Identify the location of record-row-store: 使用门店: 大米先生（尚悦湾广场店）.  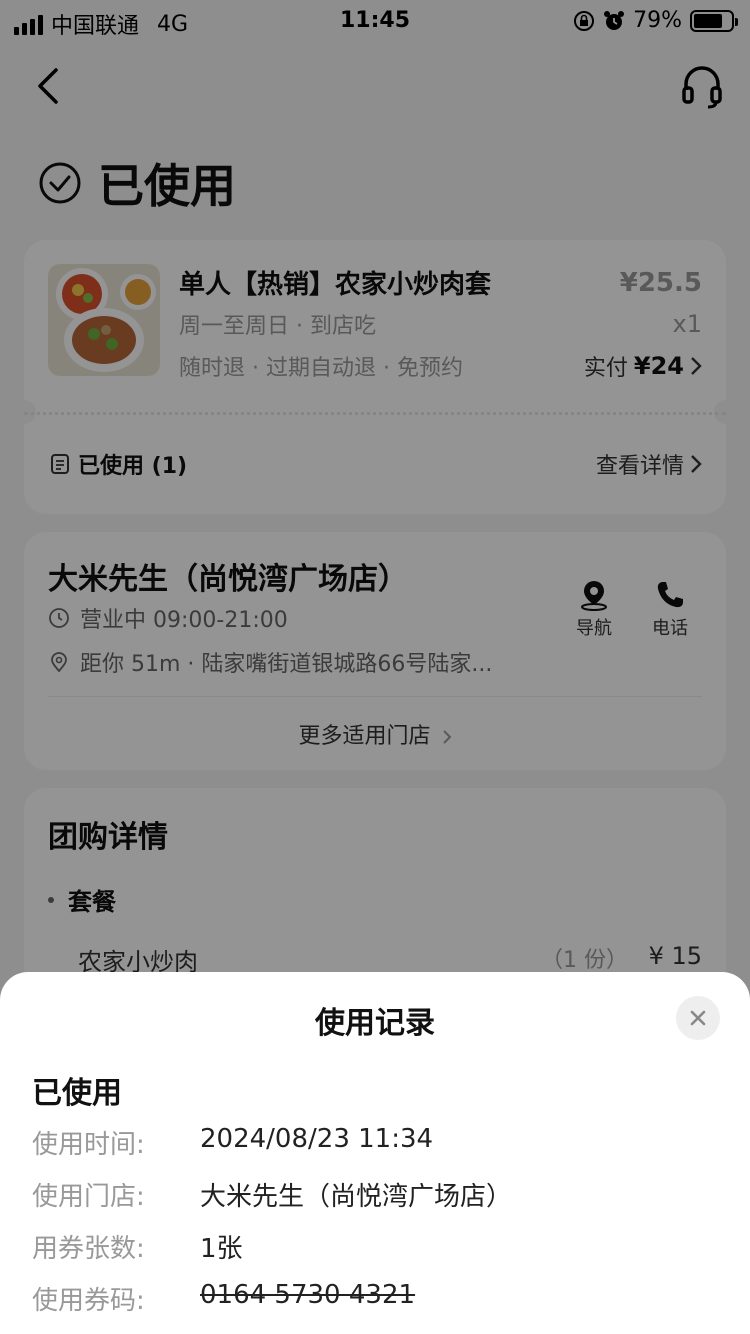
(272, 1194).